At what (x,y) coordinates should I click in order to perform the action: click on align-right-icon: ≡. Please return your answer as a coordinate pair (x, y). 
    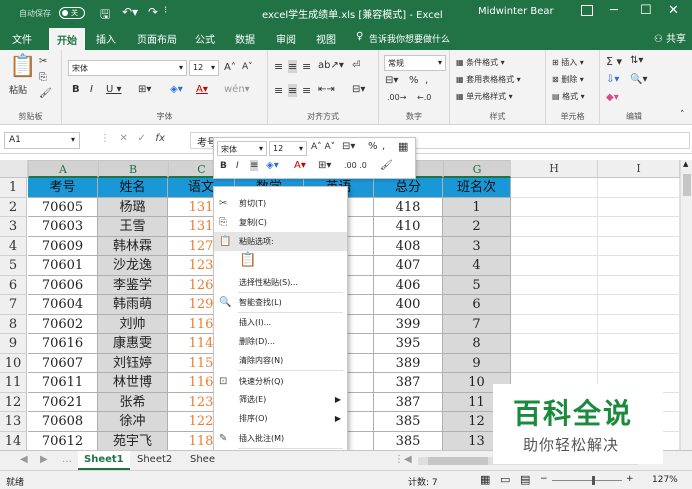
    Looking at the image, I should click on (306, 90).